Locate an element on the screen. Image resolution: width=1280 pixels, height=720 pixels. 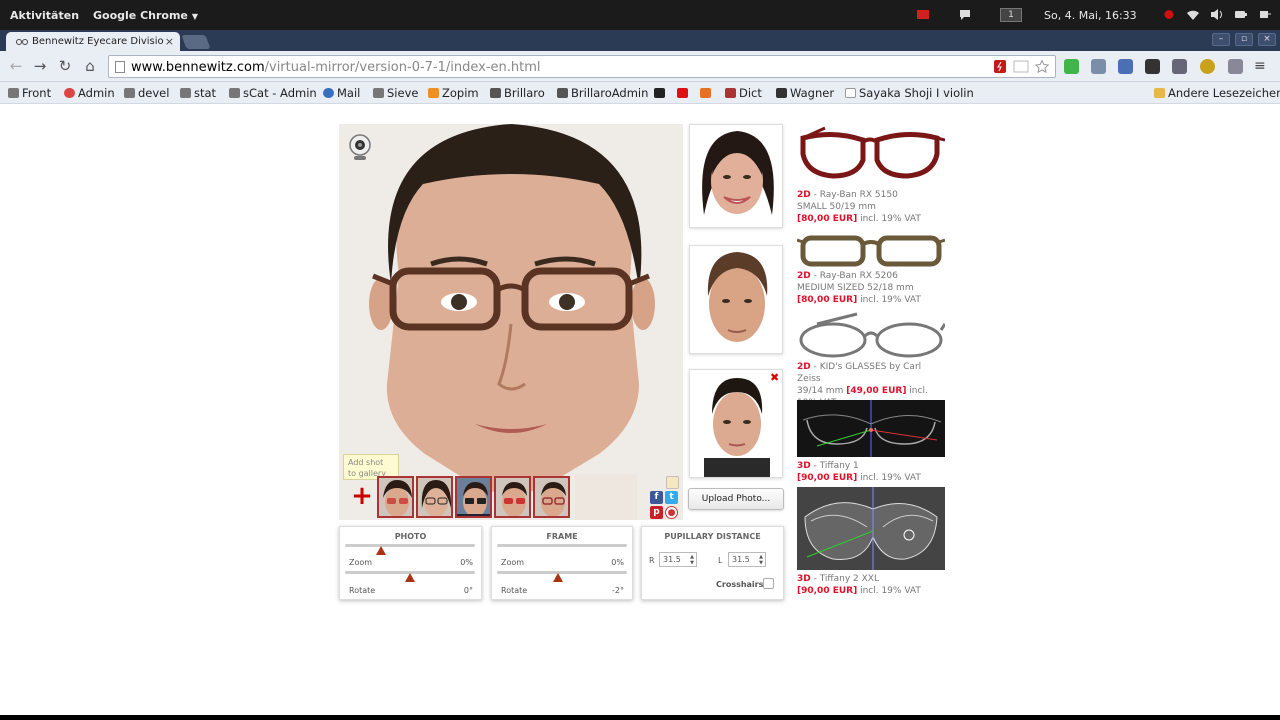
home-icon: ⌂ is located at coordinates (90, 66).